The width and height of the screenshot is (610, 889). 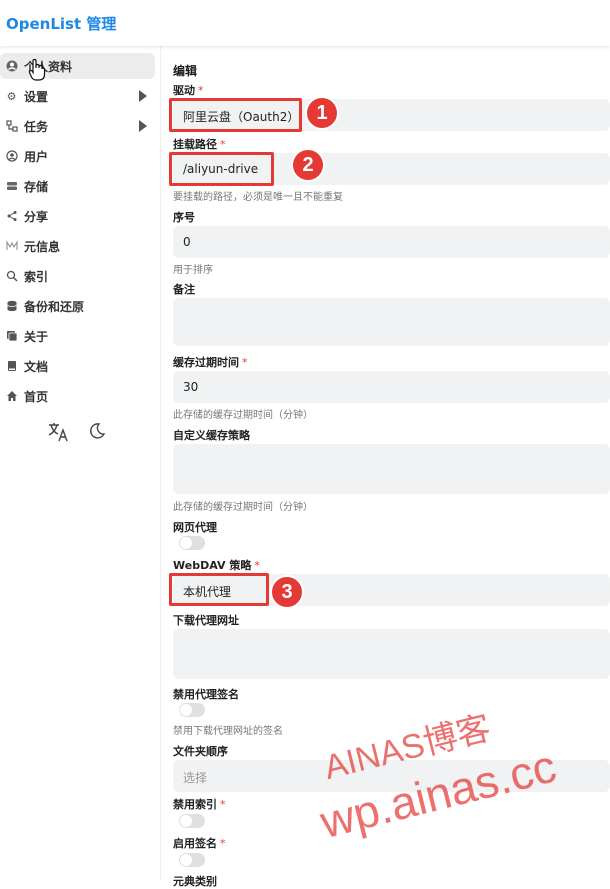 I want to click on app-header: OpenList 管理, so click(x=305, y=23).